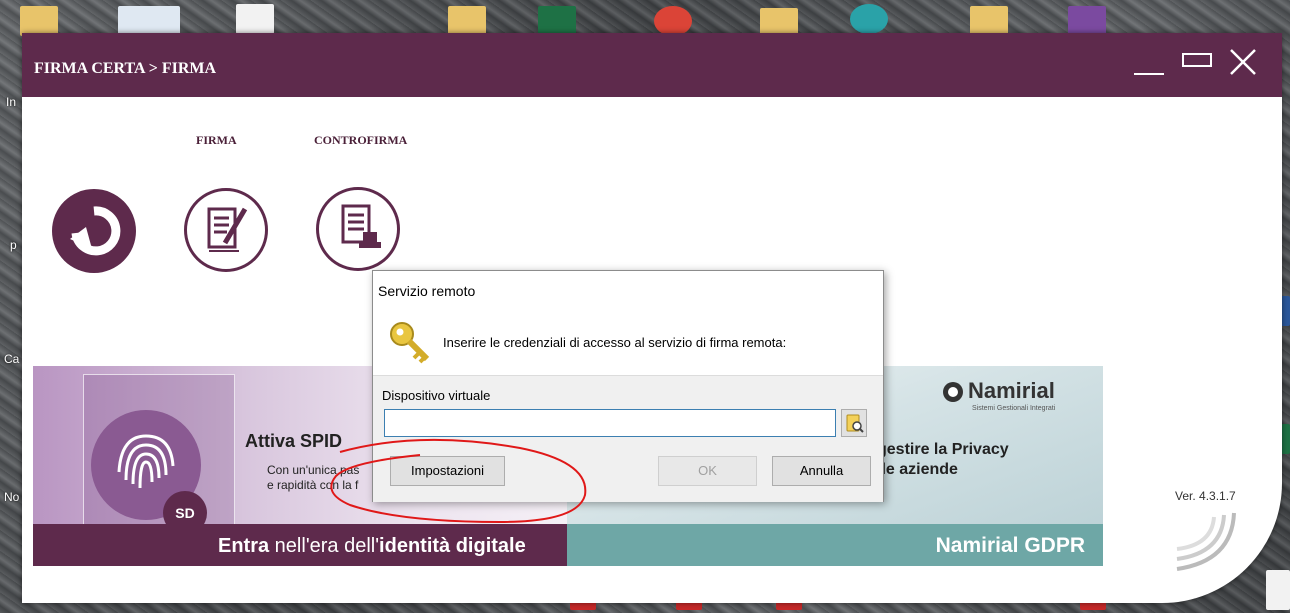 Image resolution: width=1290 pixels, height=613 pixels. What do you see at coordinates (125, 68) in the screenshot?
I see `window-title: FIRMA CERTA > FIRMA` at bounding box center [125, 68].